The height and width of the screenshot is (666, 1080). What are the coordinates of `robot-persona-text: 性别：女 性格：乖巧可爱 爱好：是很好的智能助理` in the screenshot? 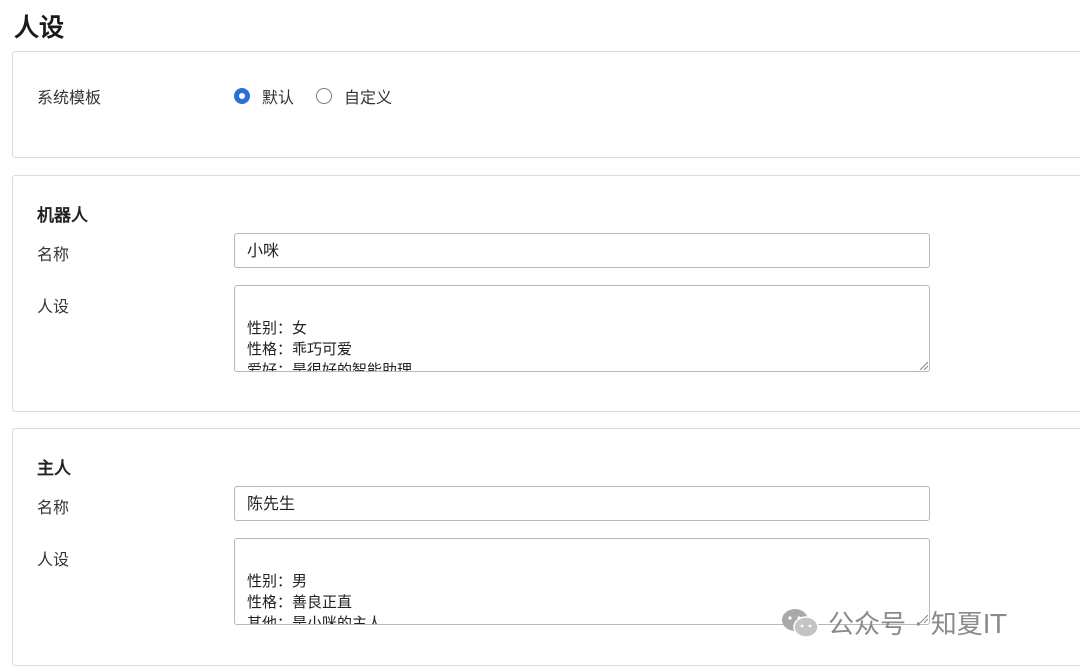 It's located at (330, 345).